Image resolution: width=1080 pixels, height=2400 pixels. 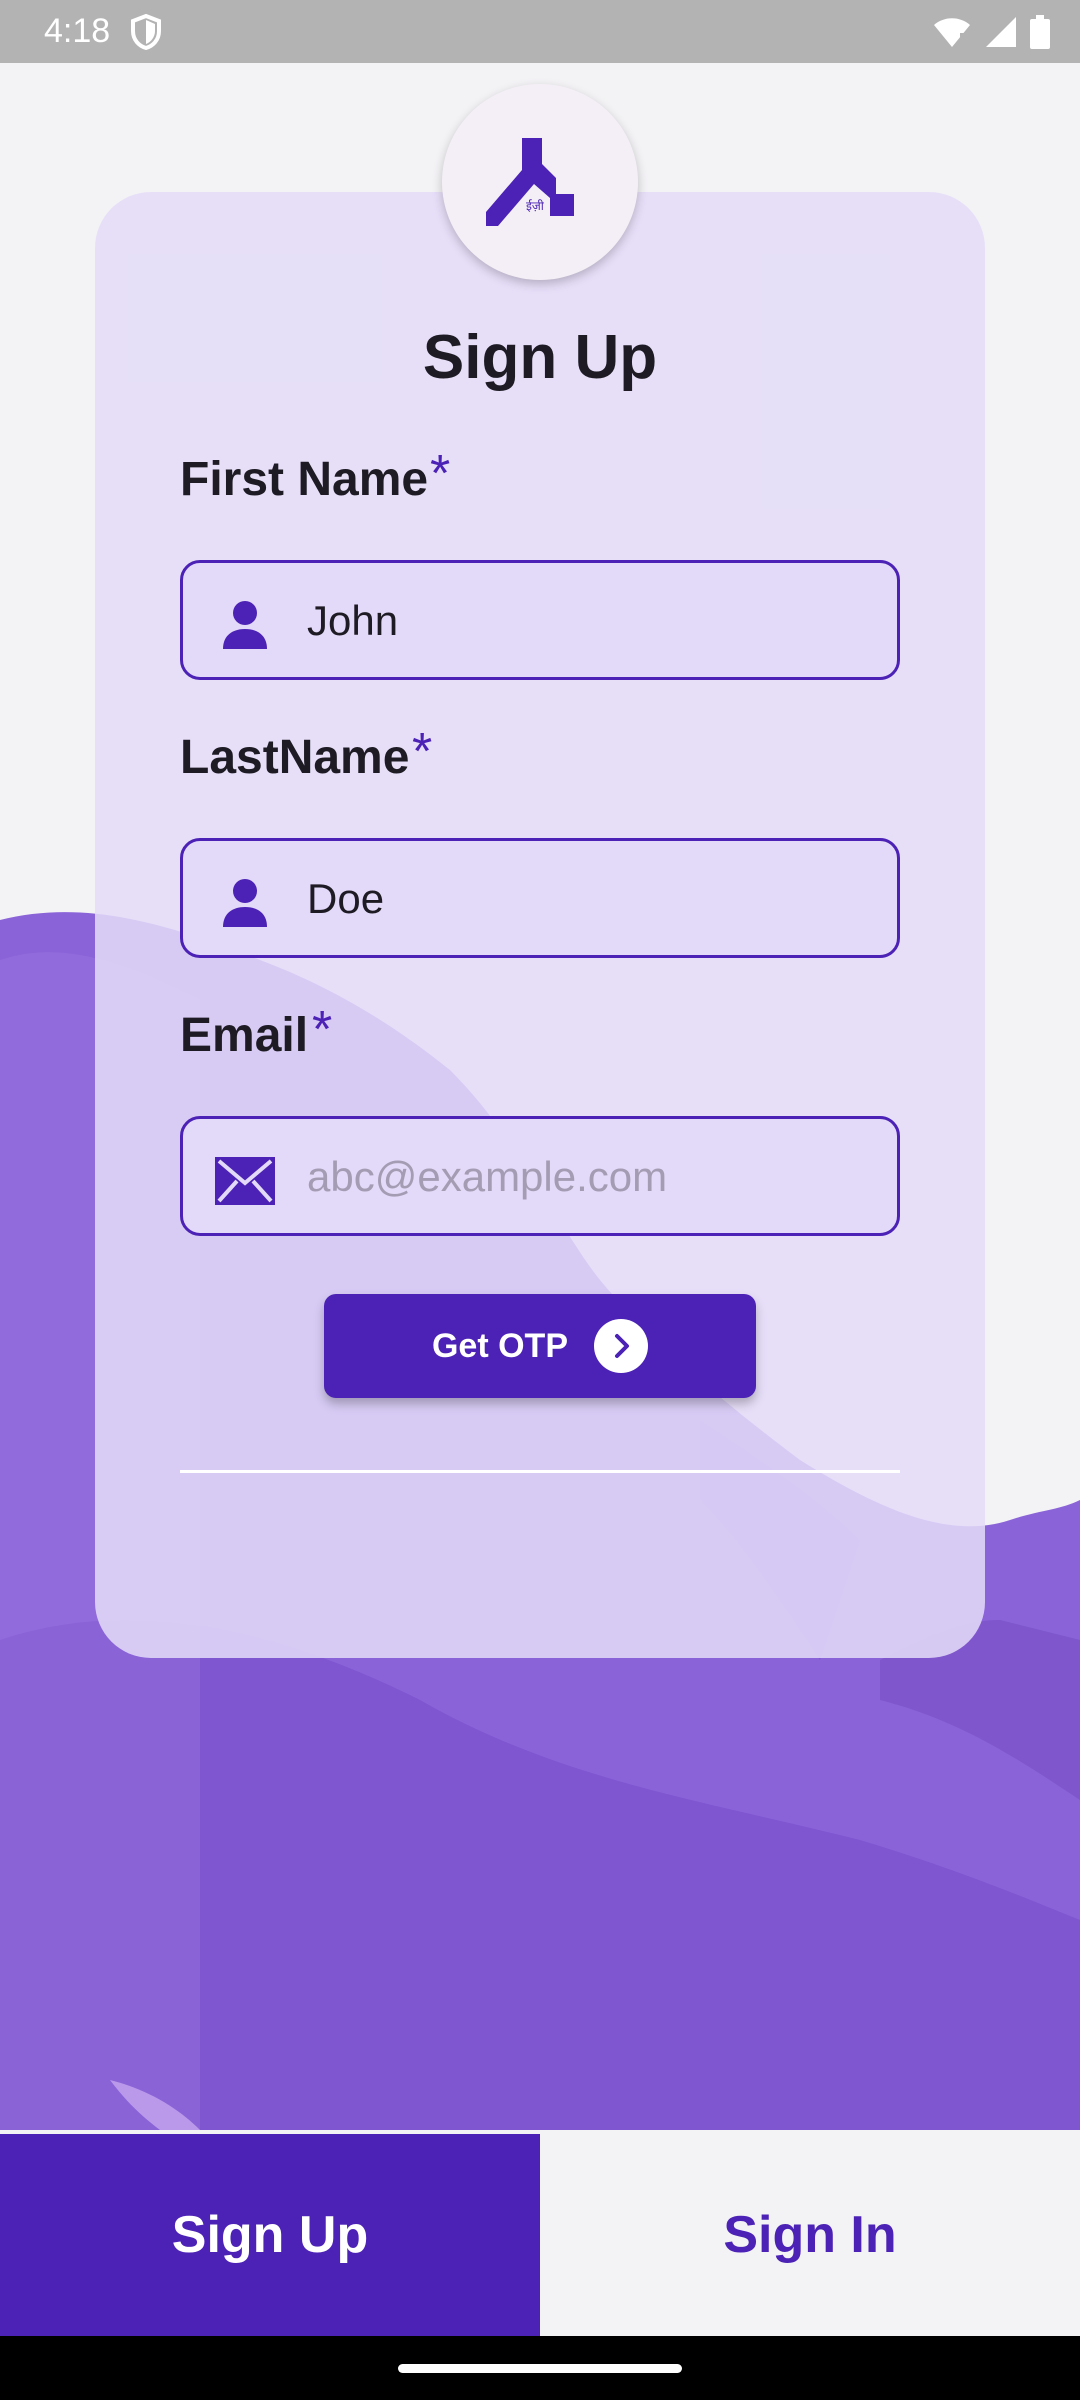 I want to click on last-name-label: LastName, so click(x=294, y=757).